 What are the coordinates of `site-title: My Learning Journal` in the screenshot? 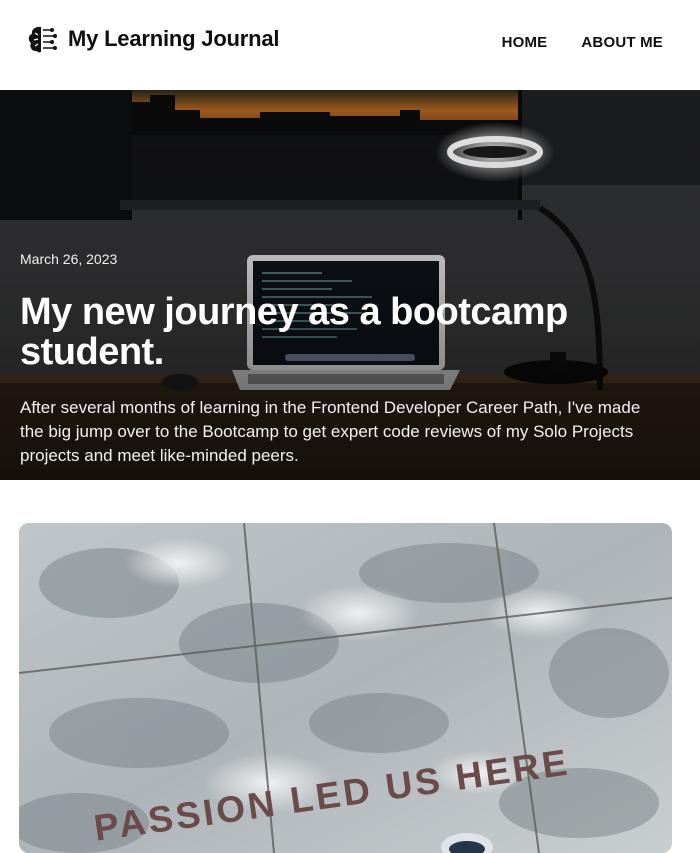 It's located at (174, 38).